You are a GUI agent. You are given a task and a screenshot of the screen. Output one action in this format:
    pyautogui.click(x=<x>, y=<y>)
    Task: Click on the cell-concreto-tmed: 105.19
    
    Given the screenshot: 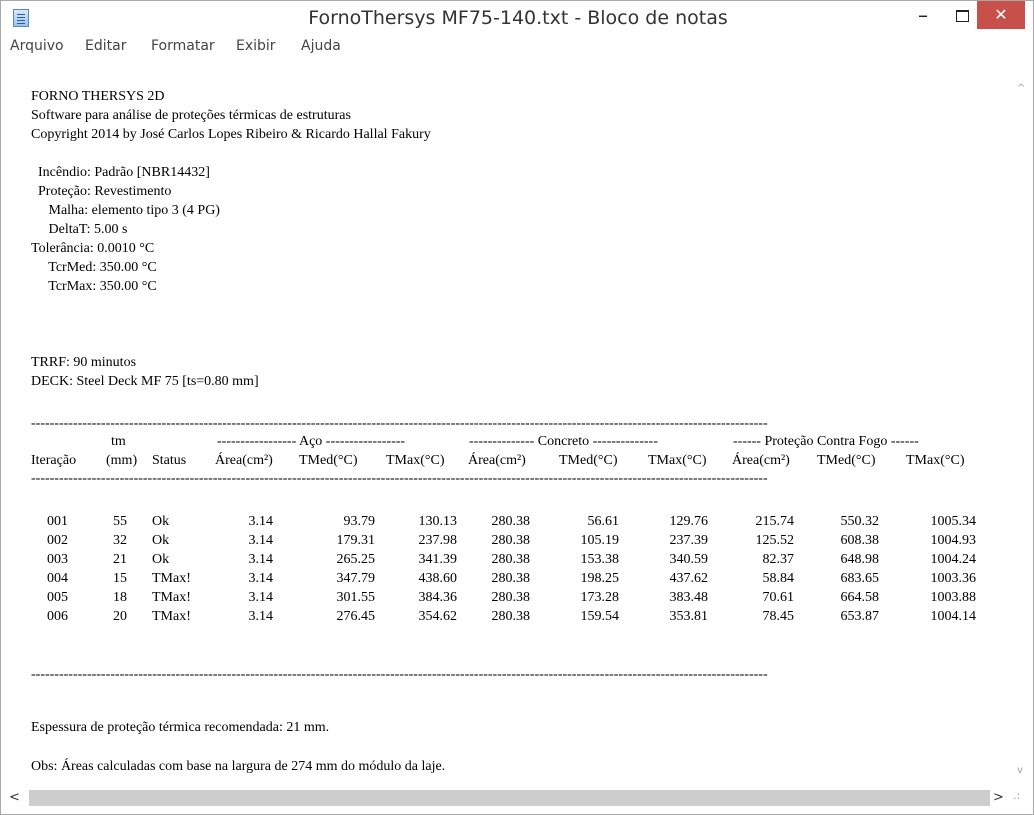 What is the action you would take?
    pyautogui.click(x=600, y=540)
    